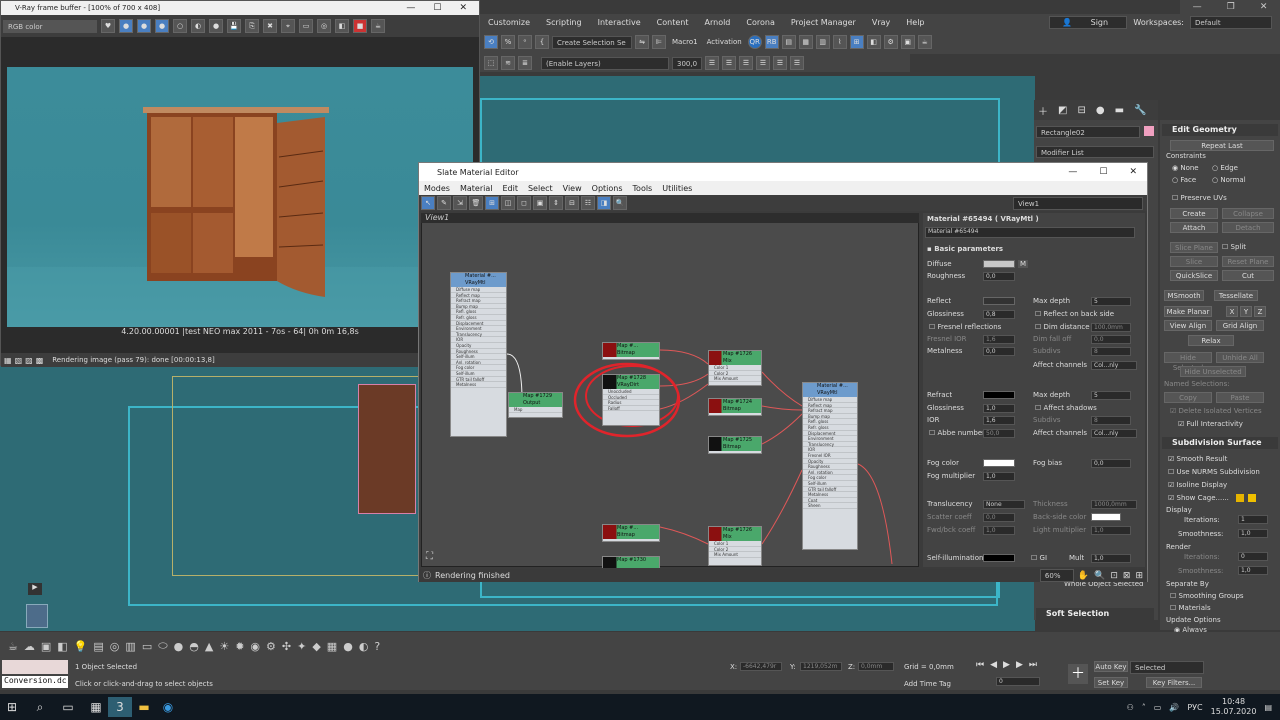 Image resolution: width=1280 pixels, height=720 pixels. Describe the element at coordinates (659, 42) in the screenshot. I see `align-icon: ⊫` at that location.